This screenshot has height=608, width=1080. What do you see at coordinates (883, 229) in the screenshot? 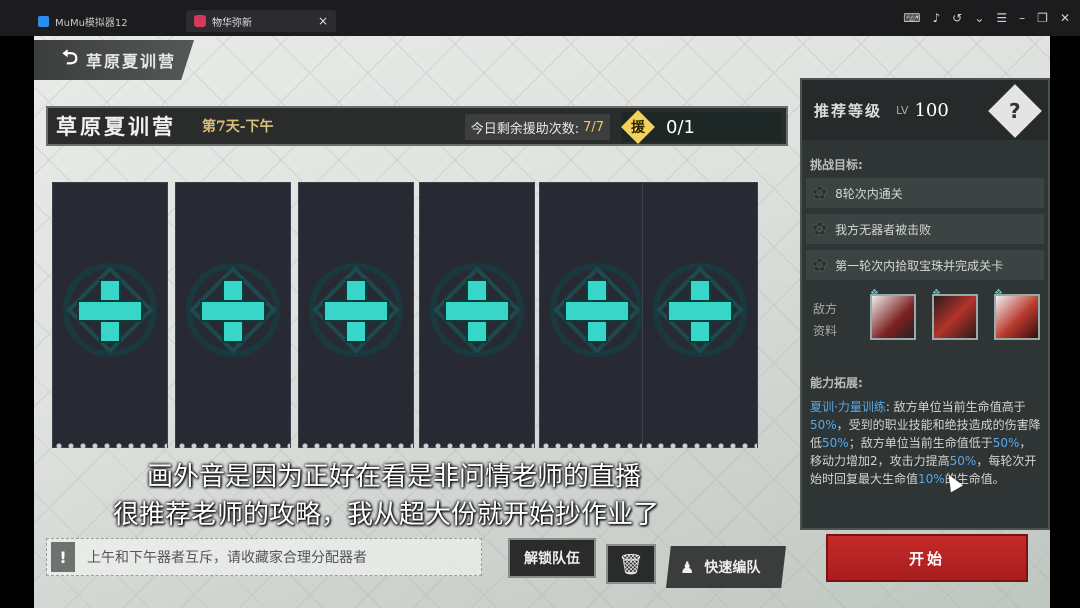
I see `goal-text: 我方无器者被击败` at bounding box center [883, 229].